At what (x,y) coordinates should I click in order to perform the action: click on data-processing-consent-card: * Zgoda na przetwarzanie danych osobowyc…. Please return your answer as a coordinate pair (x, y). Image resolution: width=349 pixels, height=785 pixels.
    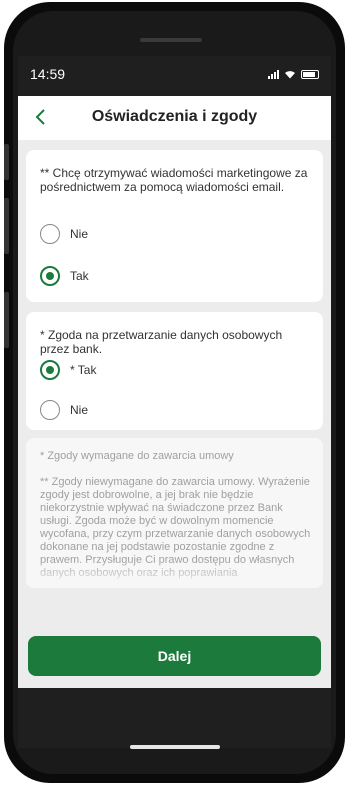
    Looking at the image, I should click on (174, 371).